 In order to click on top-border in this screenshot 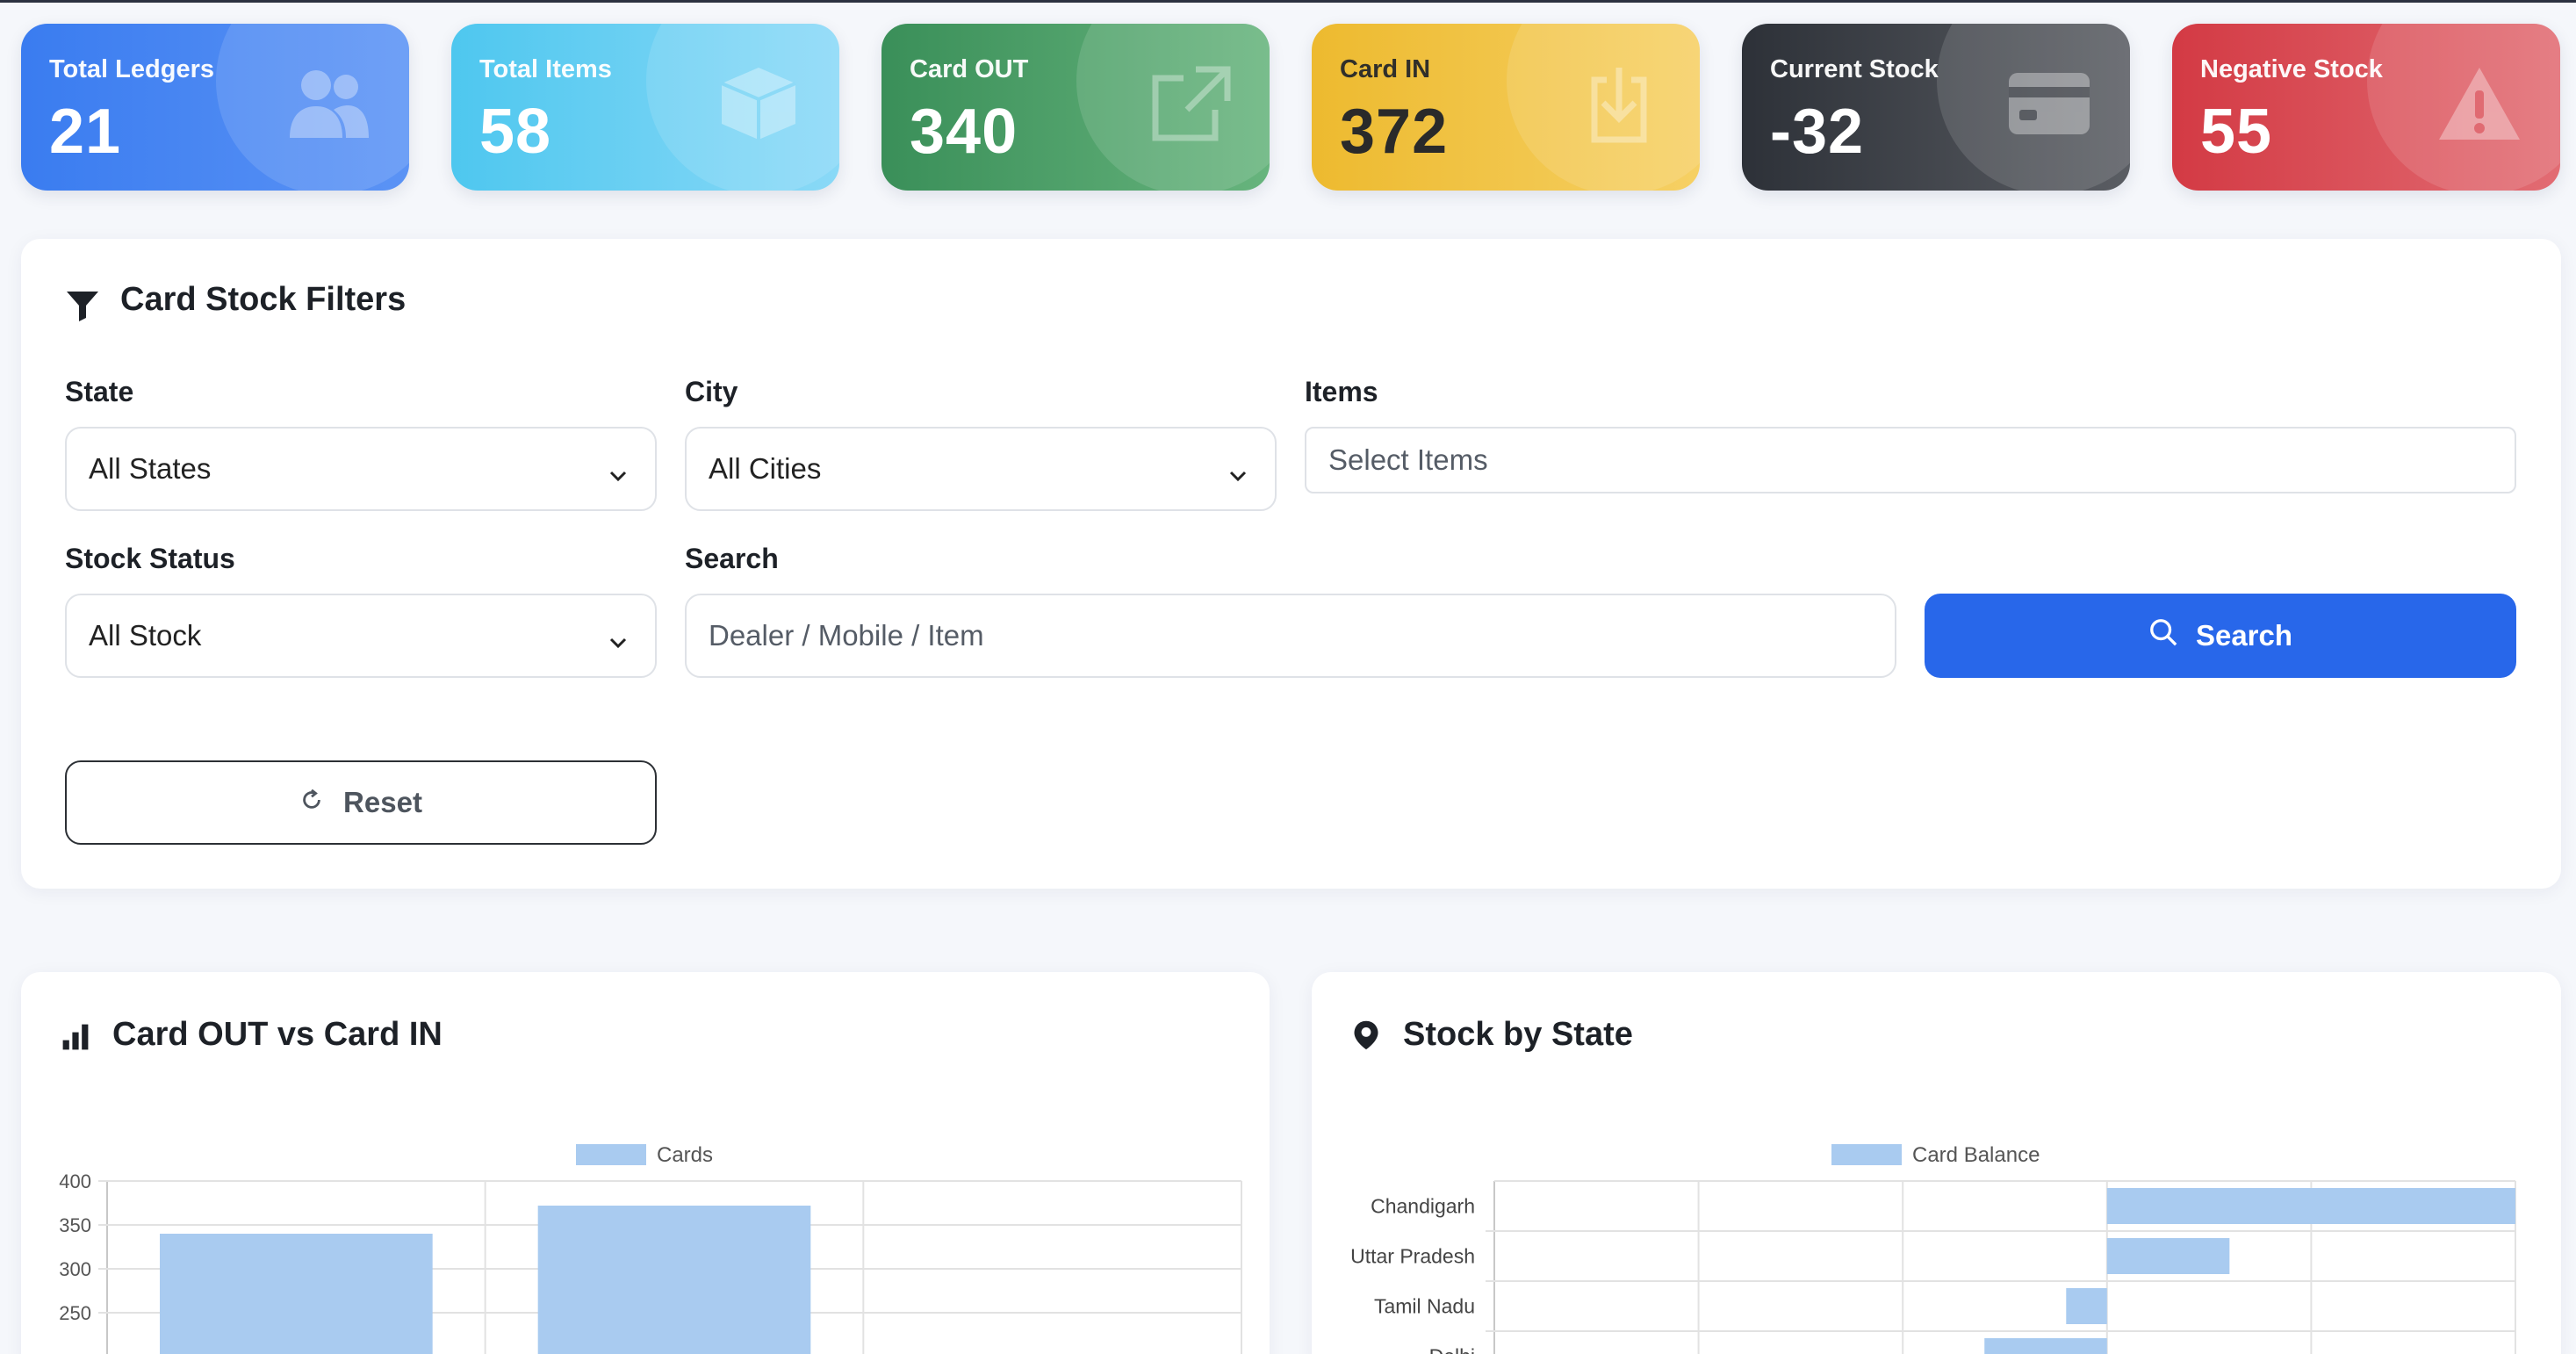, I will do `click(1288, 1)`.